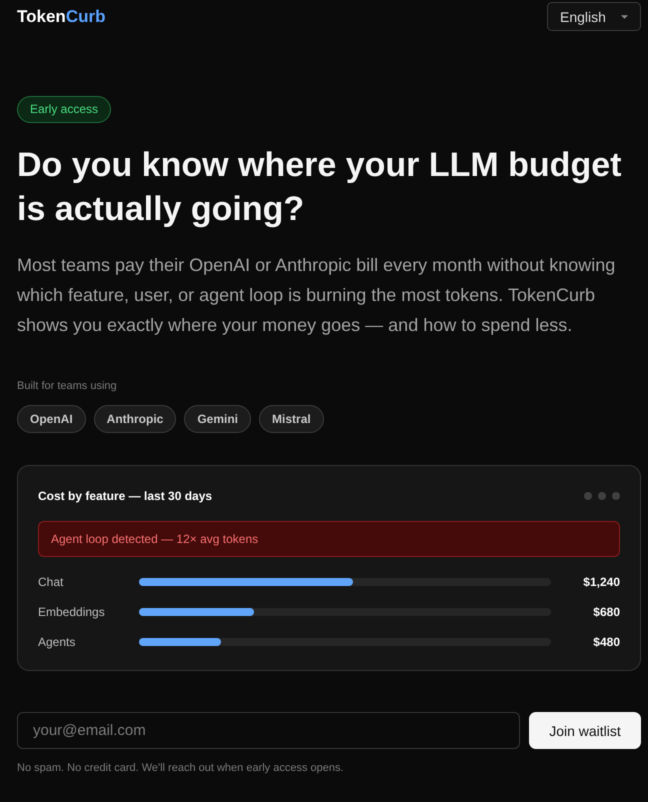 The image size is (648, 802). I want to click on language-select: English, so click(594, 16).